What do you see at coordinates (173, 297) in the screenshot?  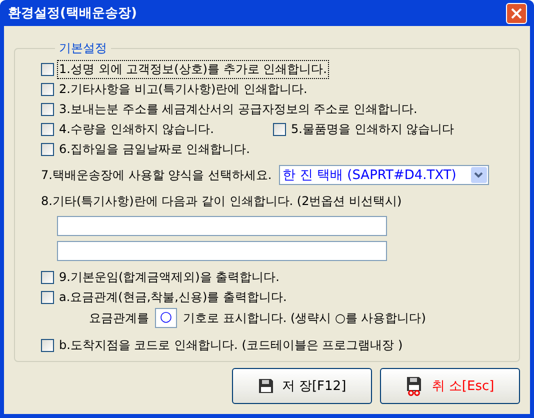 I see `checkbox-label: a.요금관계(현금,착불,신용)를 출력합니다.` at bounding box center [173, 297].